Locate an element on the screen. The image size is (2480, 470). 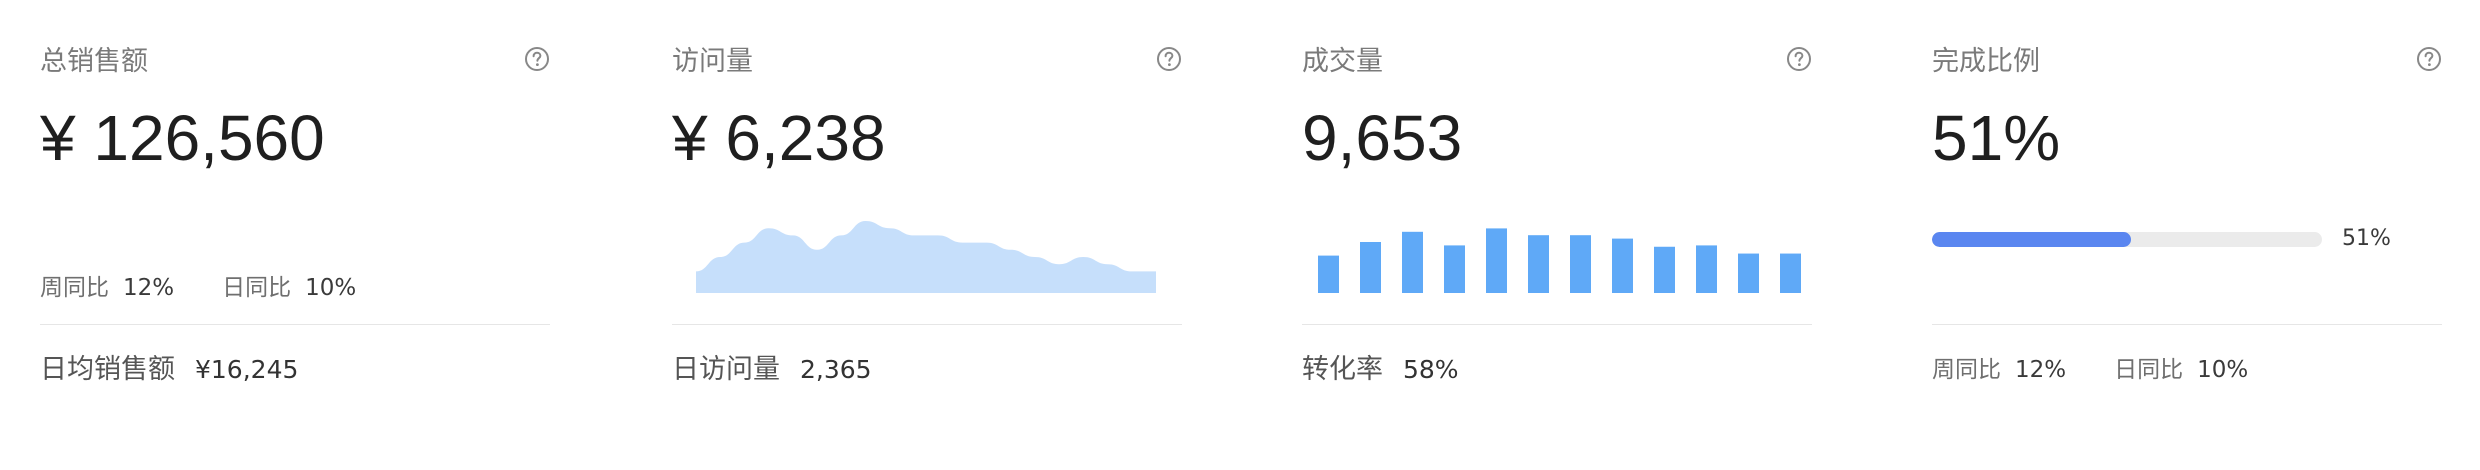
progress-fill is located at coordinates (2031, 239).